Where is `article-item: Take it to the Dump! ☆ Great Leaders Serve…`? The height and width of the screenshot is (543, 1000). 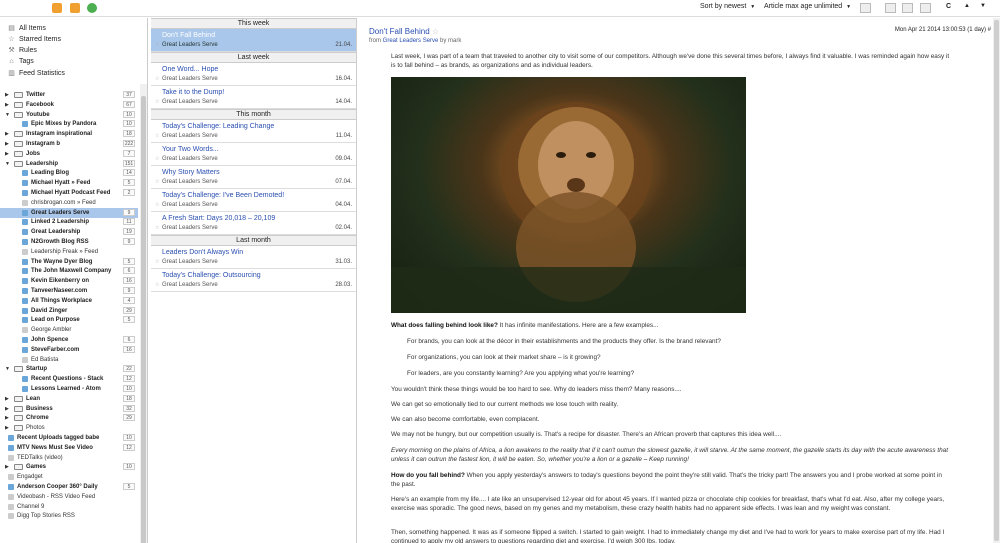
article-item: Take it to the Dump! ☆ Great Leaders Serve… is located at coordinates (253, 97).